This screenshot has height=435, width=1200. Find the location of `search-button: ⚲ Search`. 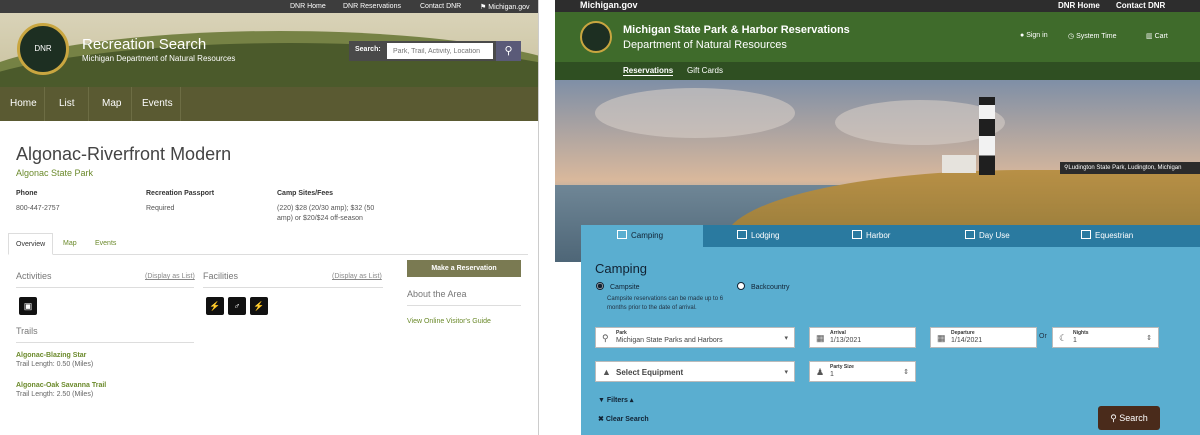

search-button: ⚲ Search is located at coordinates (1129, 418).